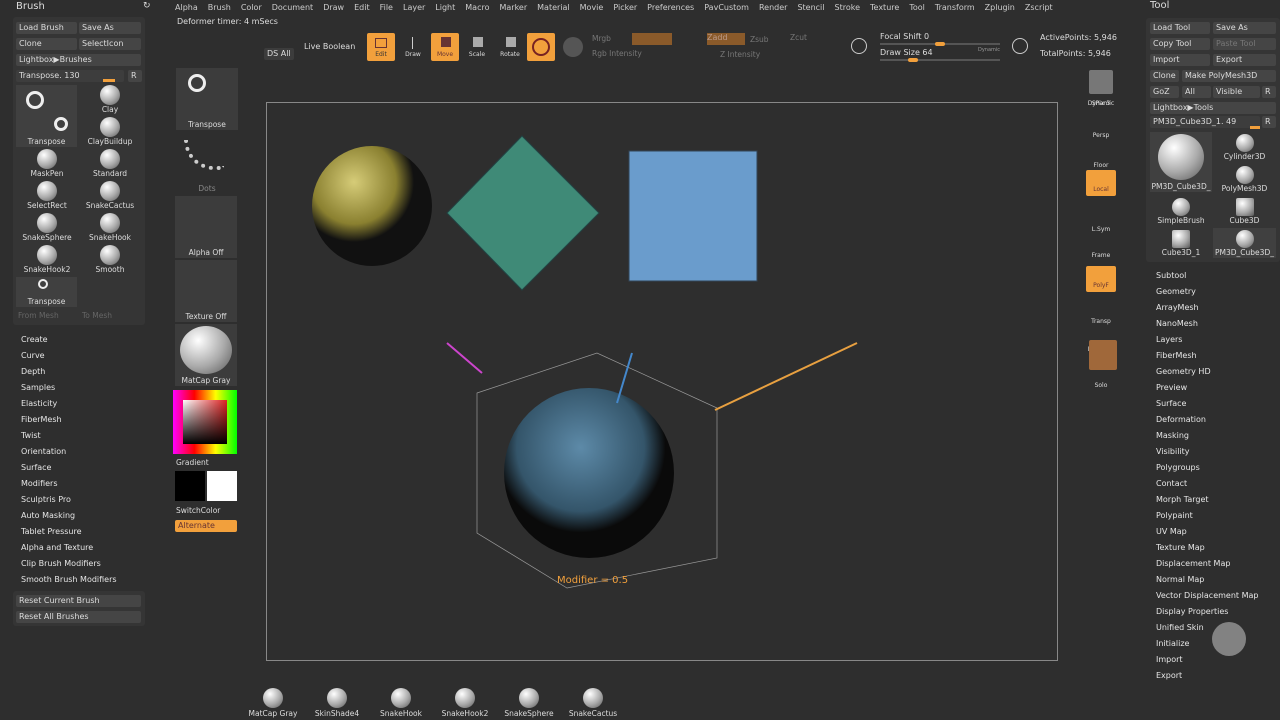  Describe the element at coordinates (97, 315) in the screenshot. I see `to-mesh-button: To Mesh` at that location.